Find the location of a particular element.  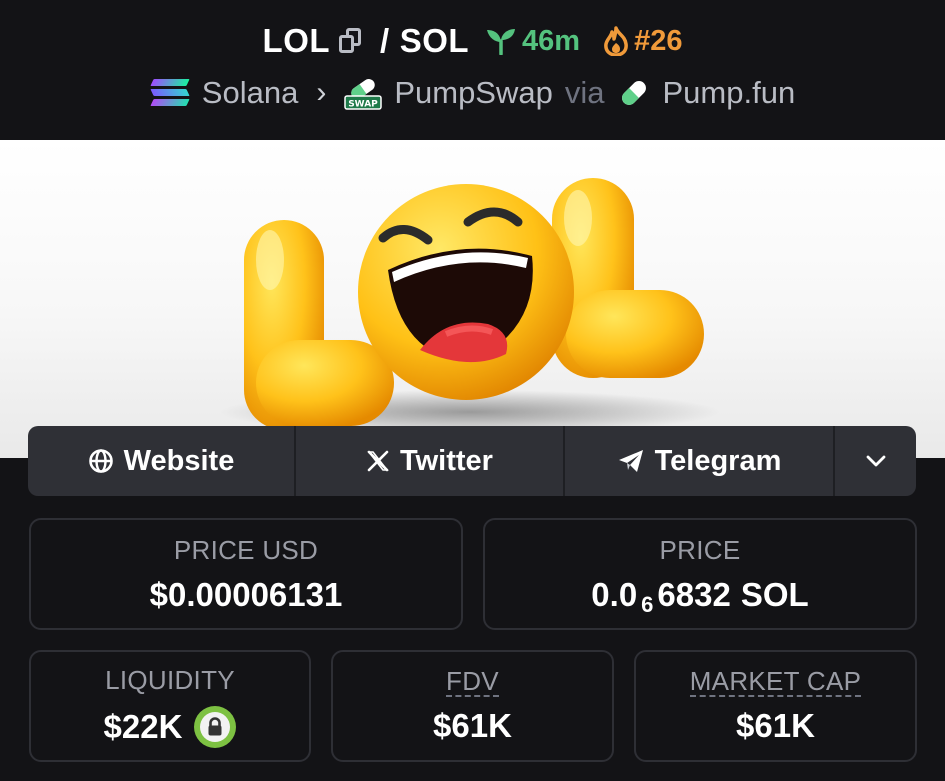

dex-name: PumpSwap is located at coordinates (473, 93).